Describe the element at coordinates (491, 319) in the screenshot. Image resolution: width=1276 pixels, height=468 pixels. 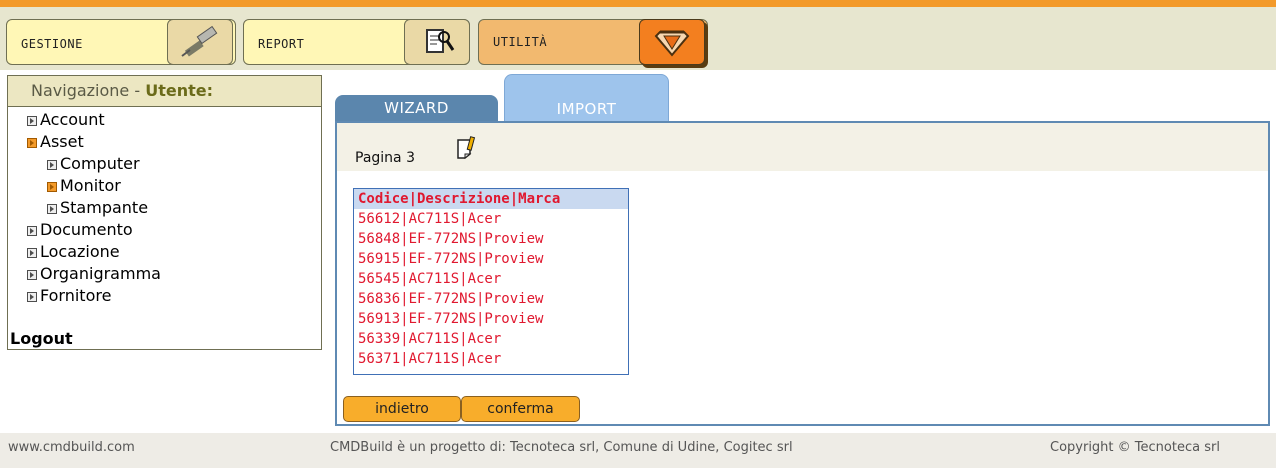
I see `list-item: 56913|EF-772NS|Proview` at that location.